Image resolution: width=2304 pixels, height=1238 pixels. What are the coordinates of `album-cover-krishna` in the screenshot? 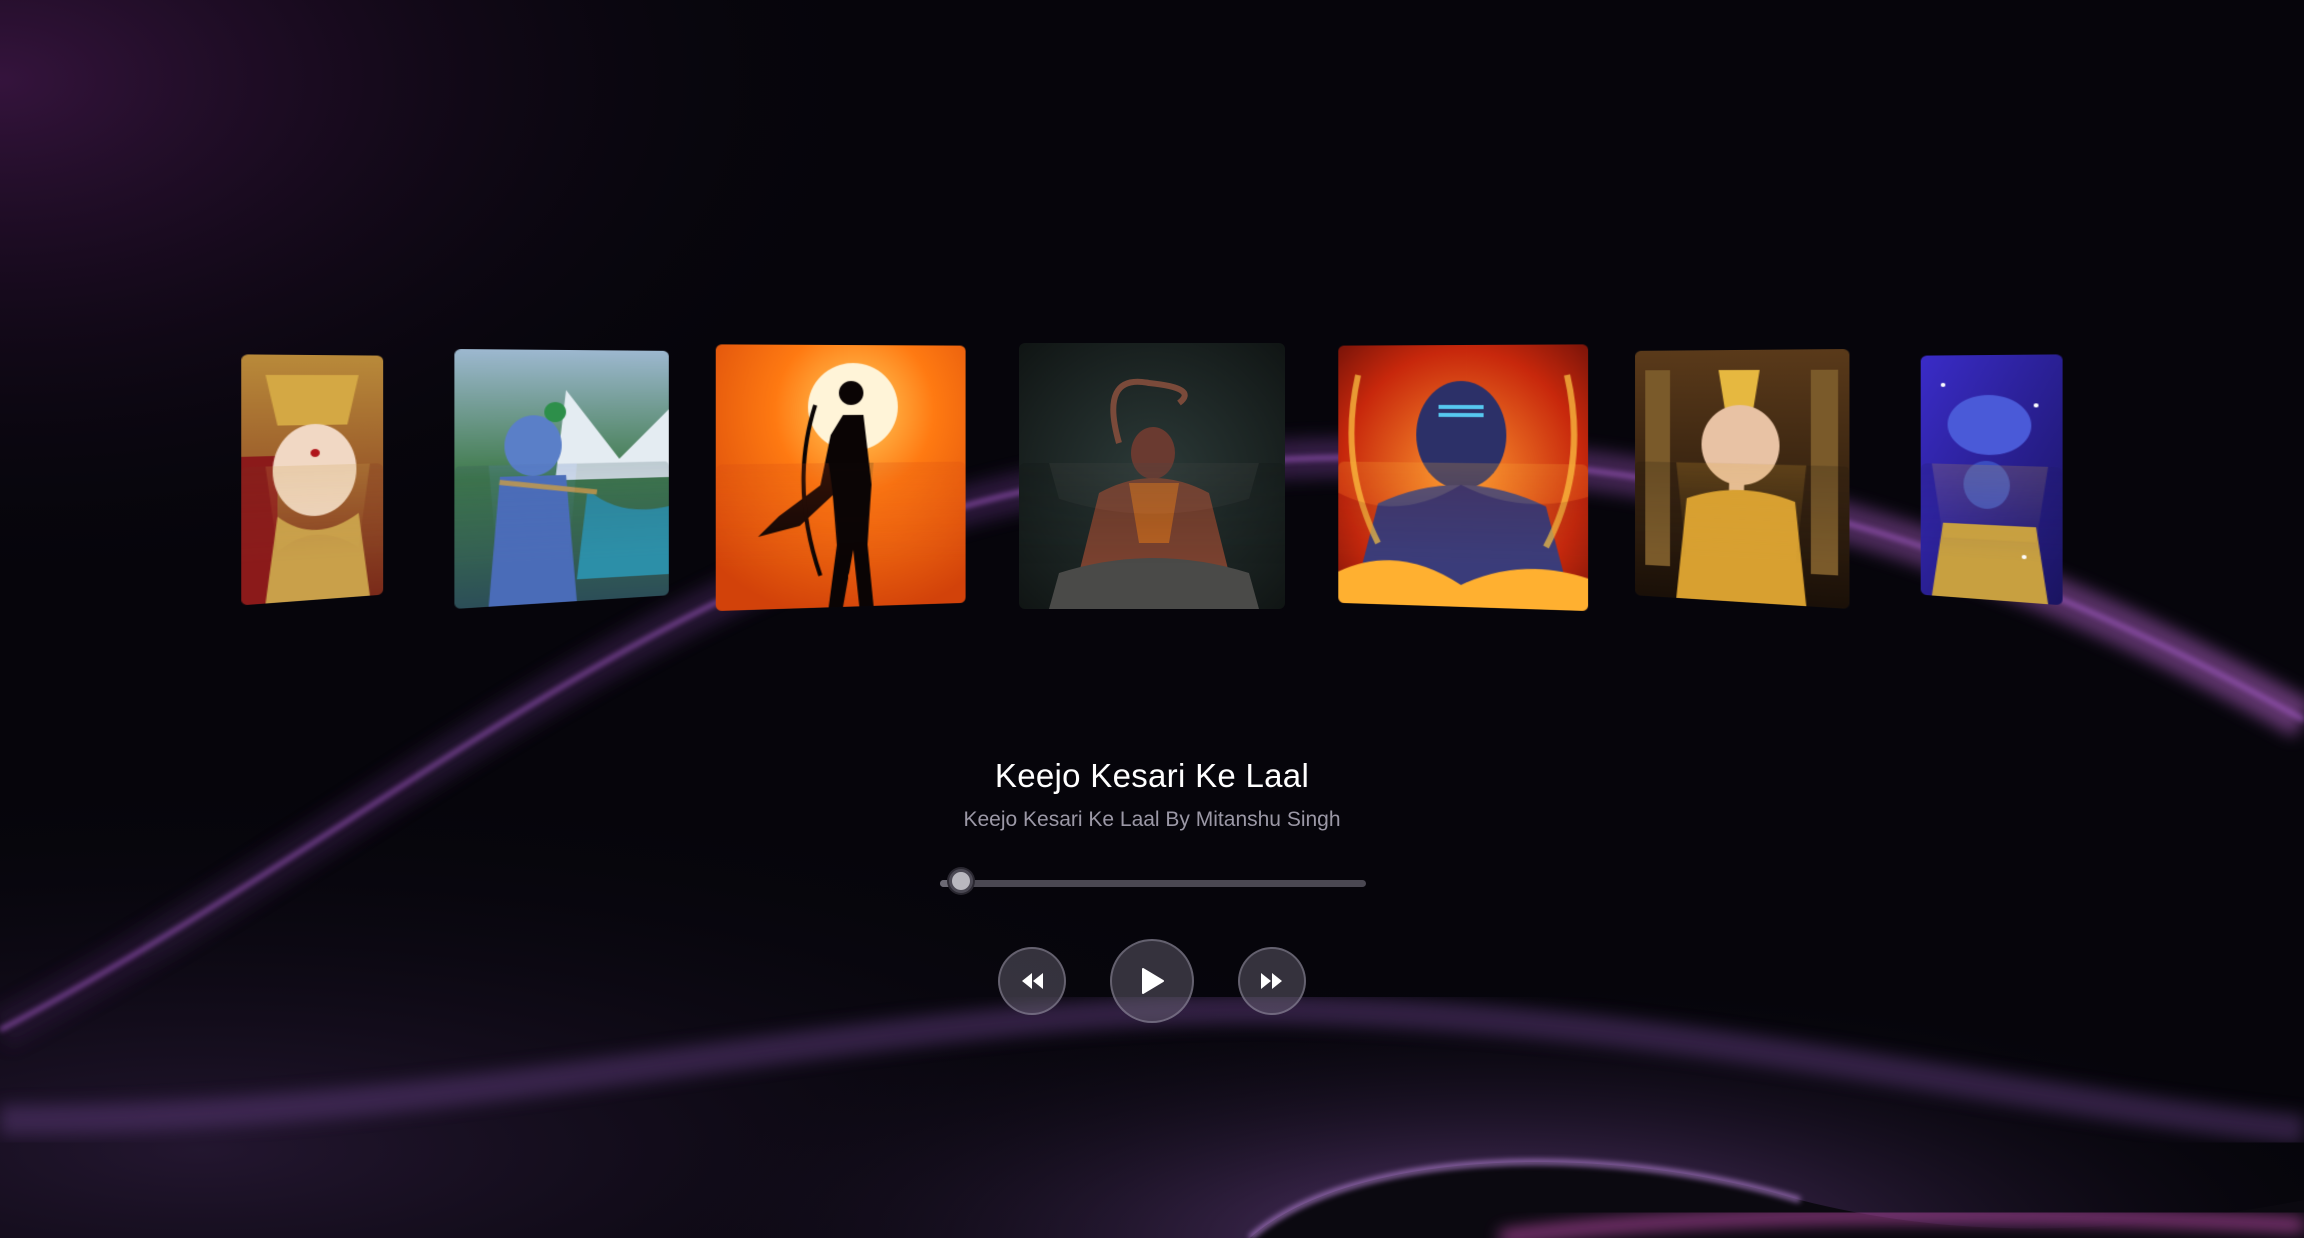 It's located at (561, 479).